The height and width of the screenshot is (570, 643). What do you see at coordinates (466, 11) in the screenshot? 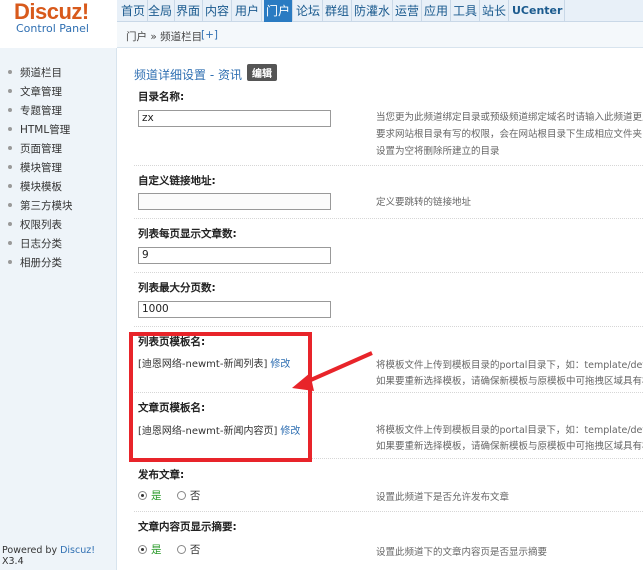
I see `nav-tools: 工具` at bounding box center [466, 11].